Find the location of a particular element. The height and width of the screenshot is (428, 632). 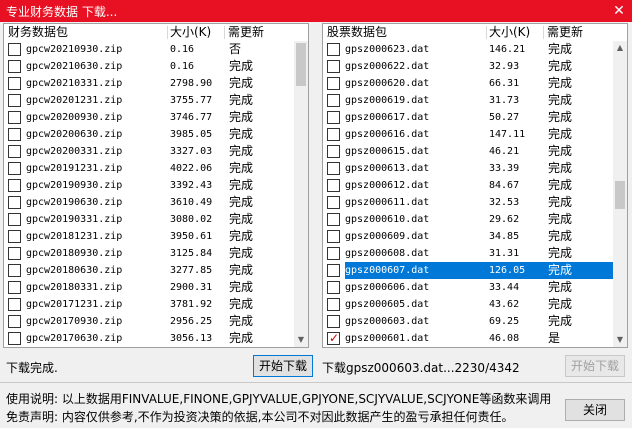

table-row: gpcw20200930.zip 3746.77 完成 is located at coordinates (156, 117).